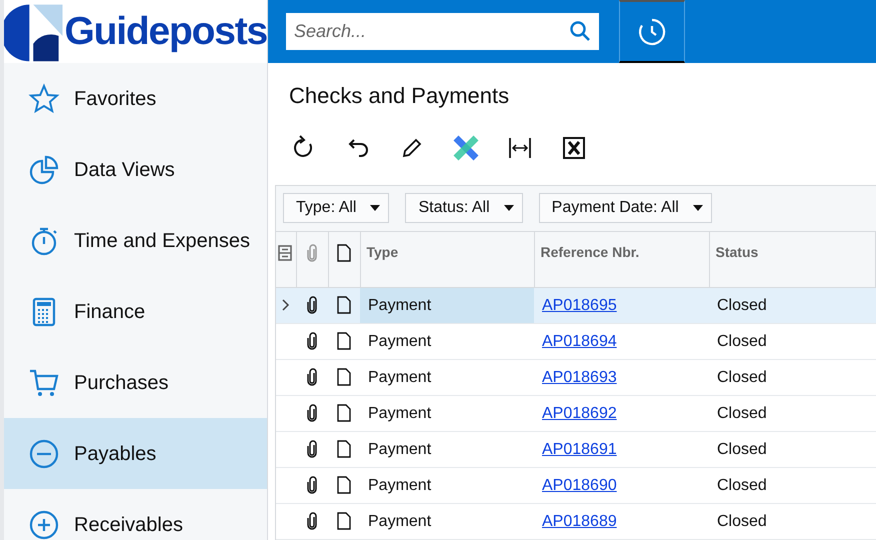  I want to click on reference-link: AP018694, so click(579, 341).